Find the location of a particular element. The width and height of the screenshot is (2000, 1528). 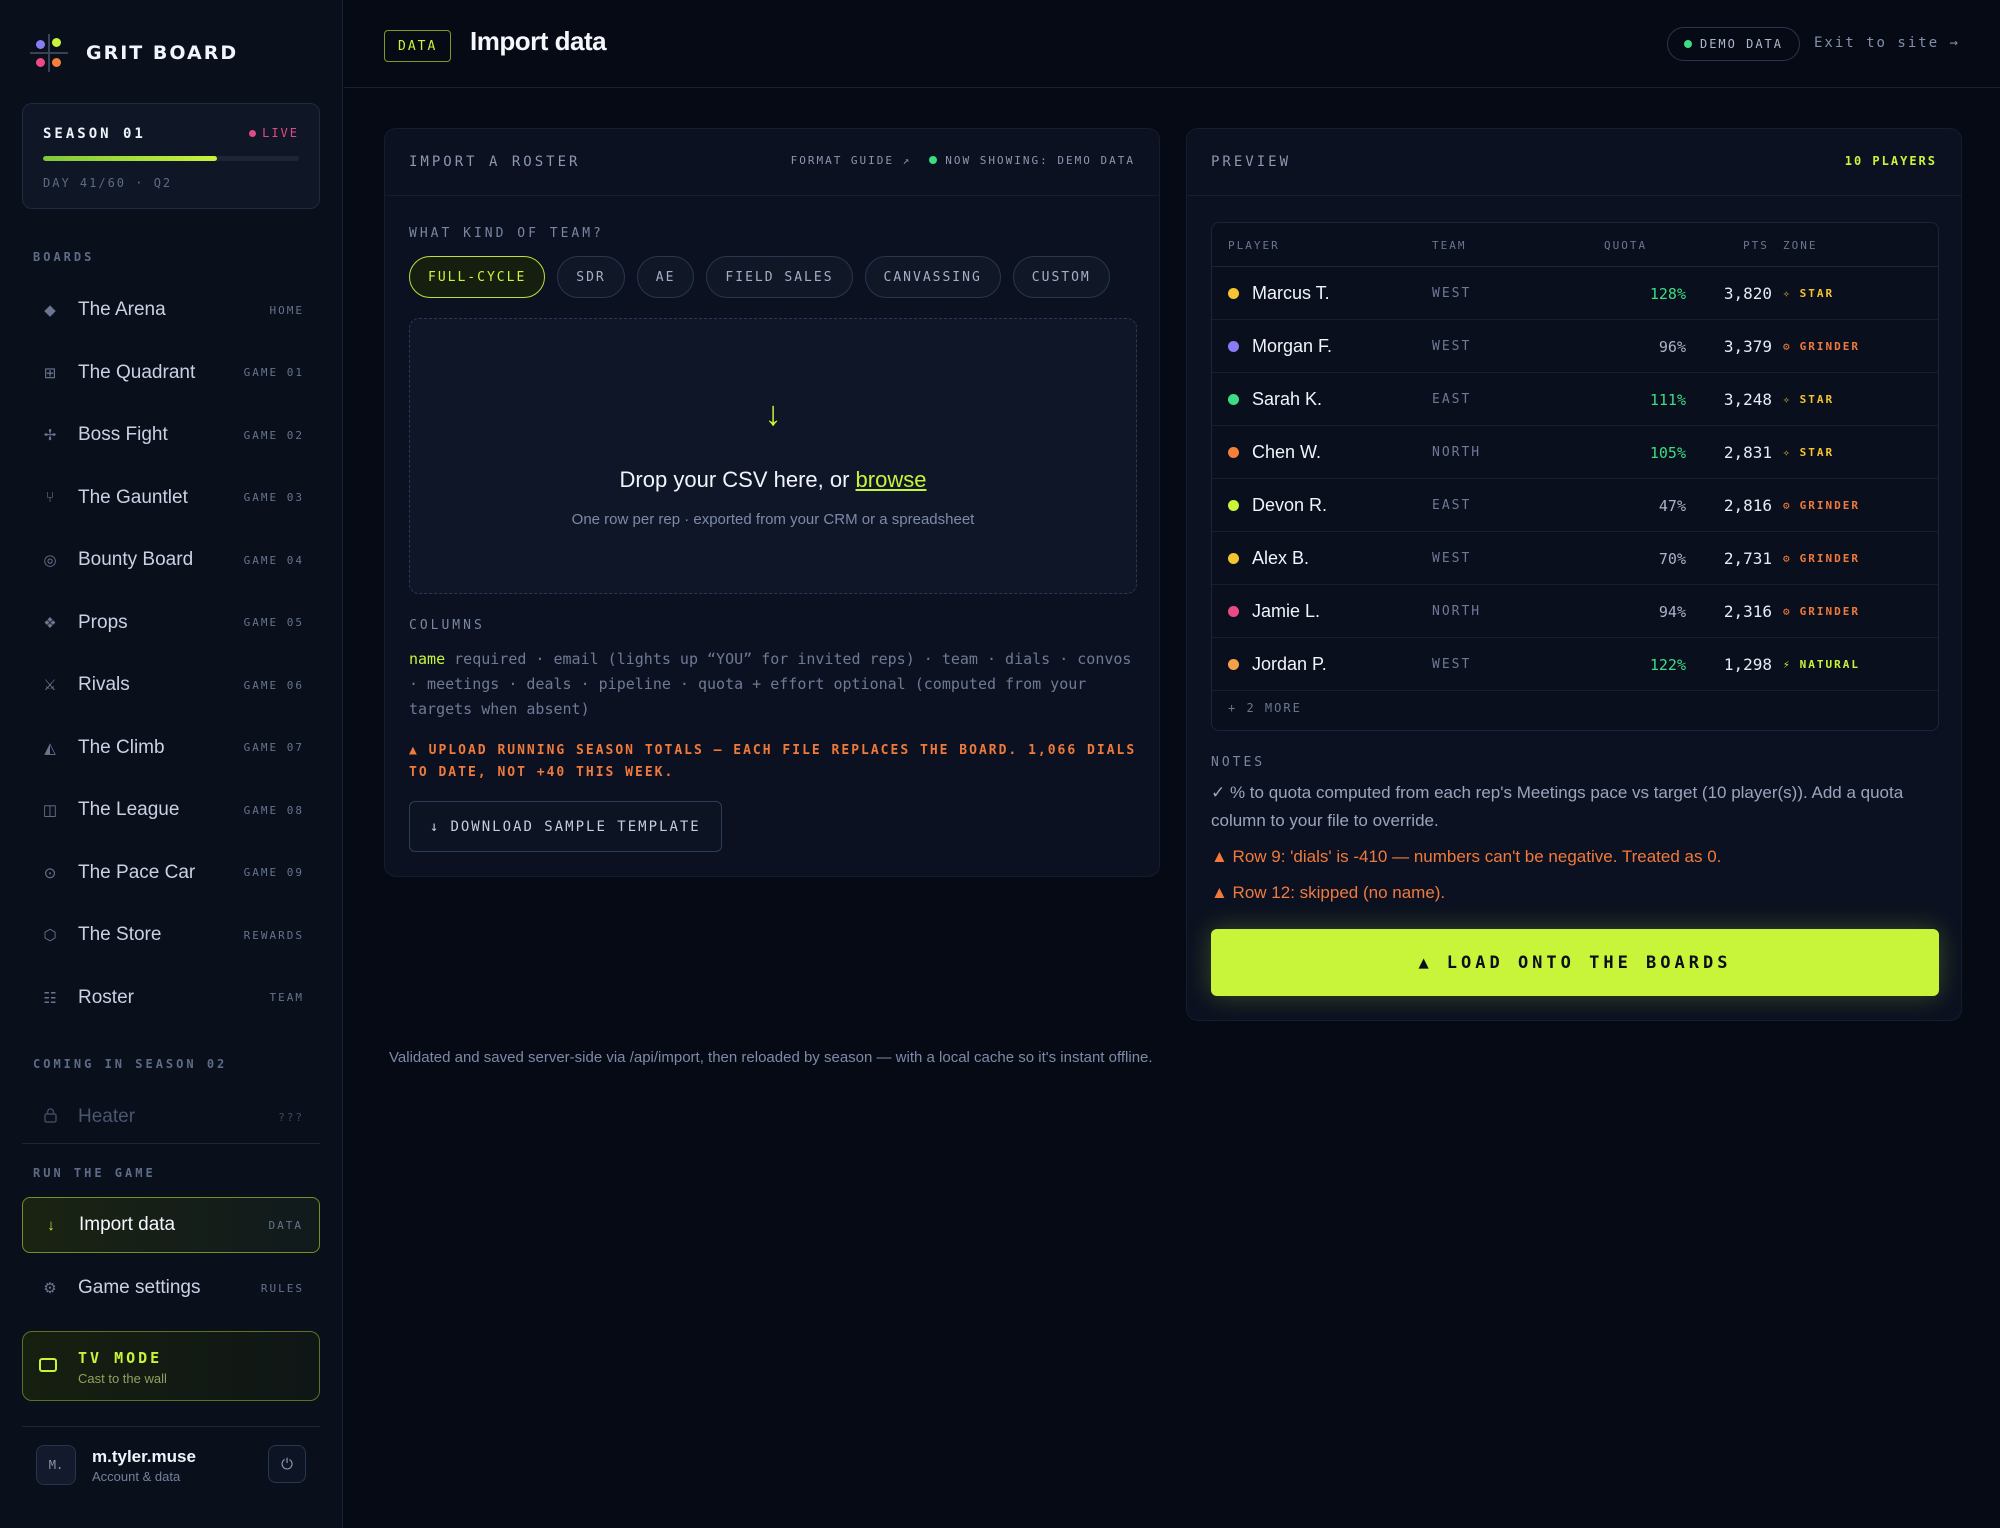

season-card: SEASON 01 LIVE DAY 41/60 · Q2 is located at coordinates (171, 156).